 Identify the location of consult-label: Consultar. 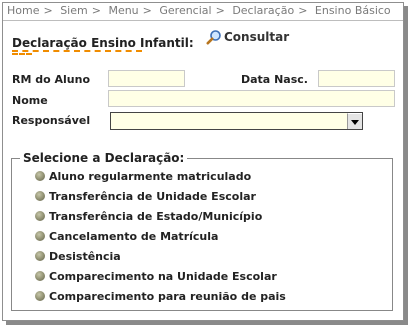
(257, 37).